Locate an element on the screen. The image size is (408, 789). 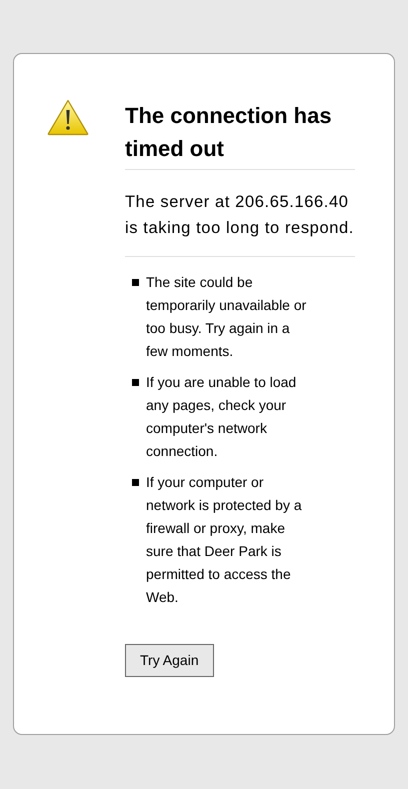
error-title: The connection has timed out is located at coordinates (240, 134).